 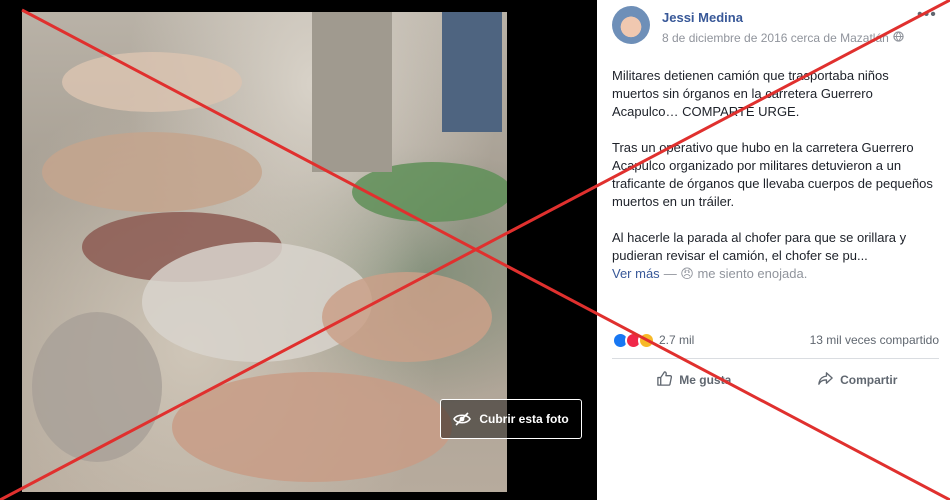 What do you see at coordinates (352, 92) in the screenshot?
I see `photo-pillar` at bounding box center [352, 92].